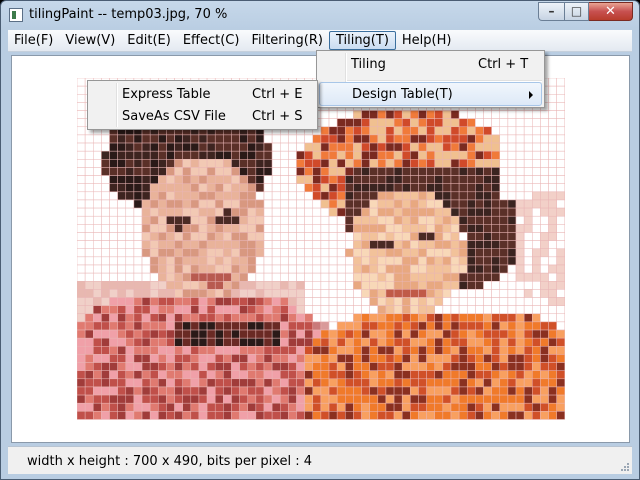 This screenshot has width=640, height=480. What do you see at coordinates (149, 40) in the screenshot?
I see `menu-edit: Edit(E)` at bounding box center [149, 40].